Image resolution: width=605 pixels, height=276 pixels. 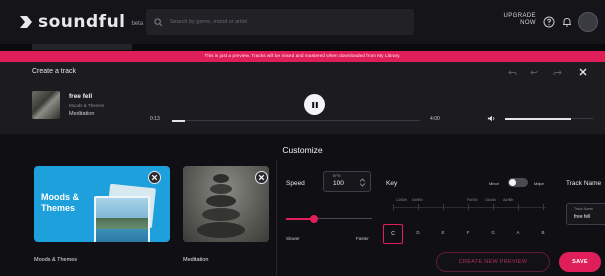 What do you see at coordinates (158, 21) in the screenshot?
I see `search-icon` at bounding box center [158, 21].